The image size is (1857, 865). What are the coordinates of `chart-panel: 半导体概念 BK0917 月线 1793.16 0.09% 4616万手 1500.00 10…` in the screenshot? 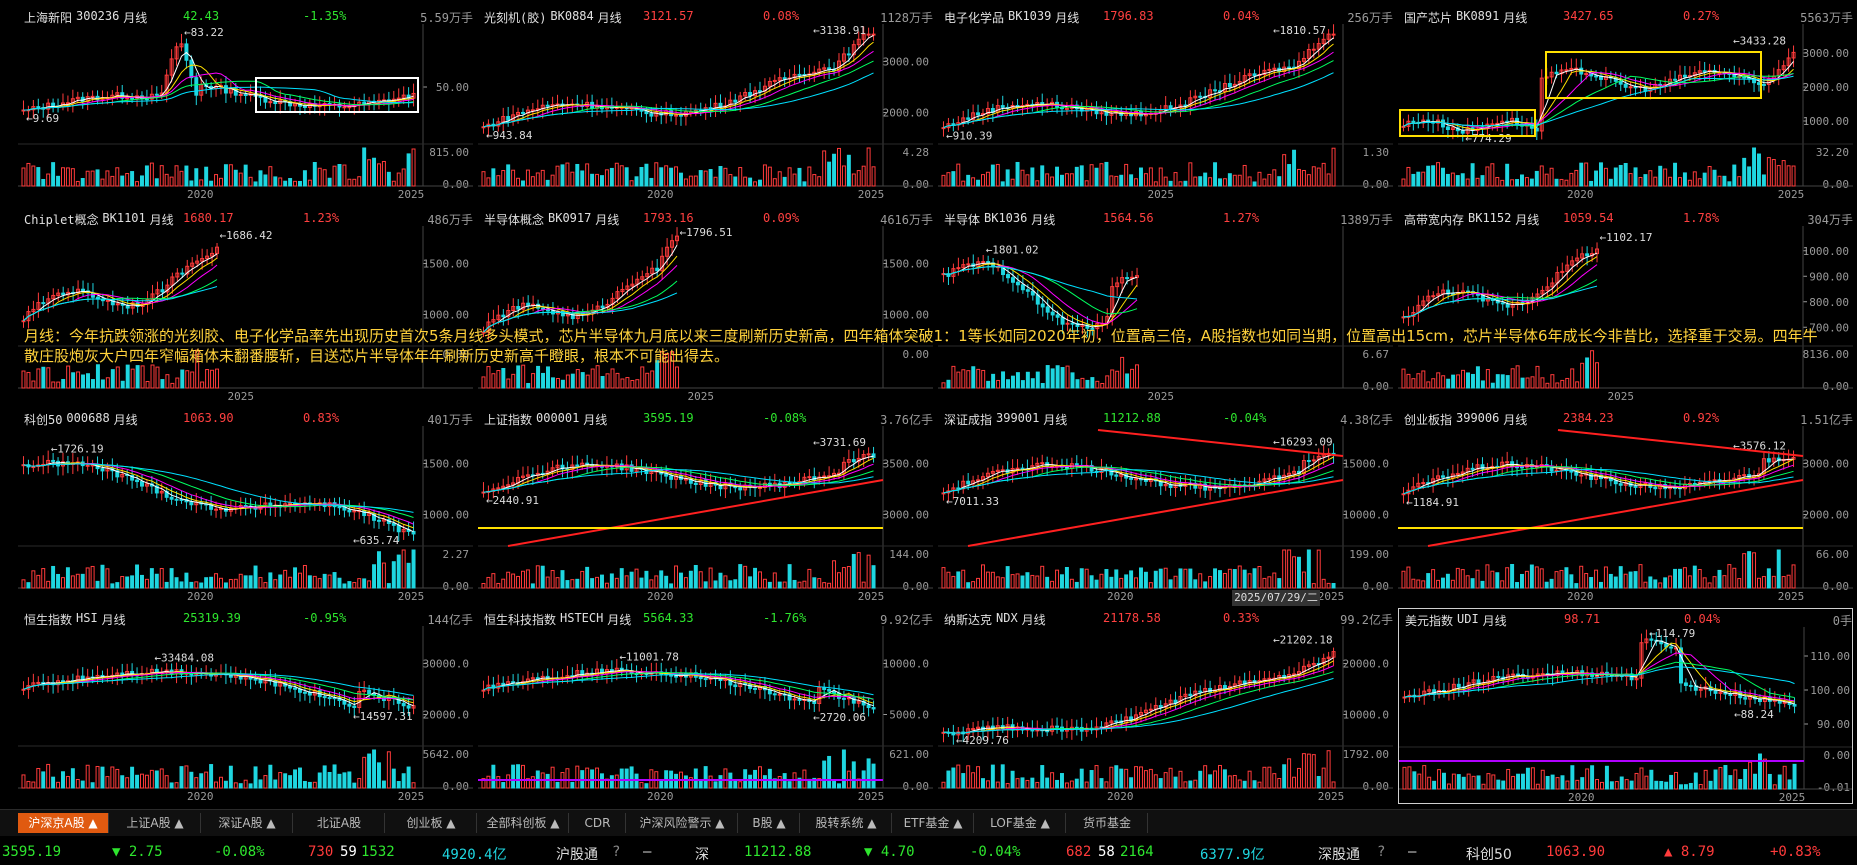 It's located at (705, 306).